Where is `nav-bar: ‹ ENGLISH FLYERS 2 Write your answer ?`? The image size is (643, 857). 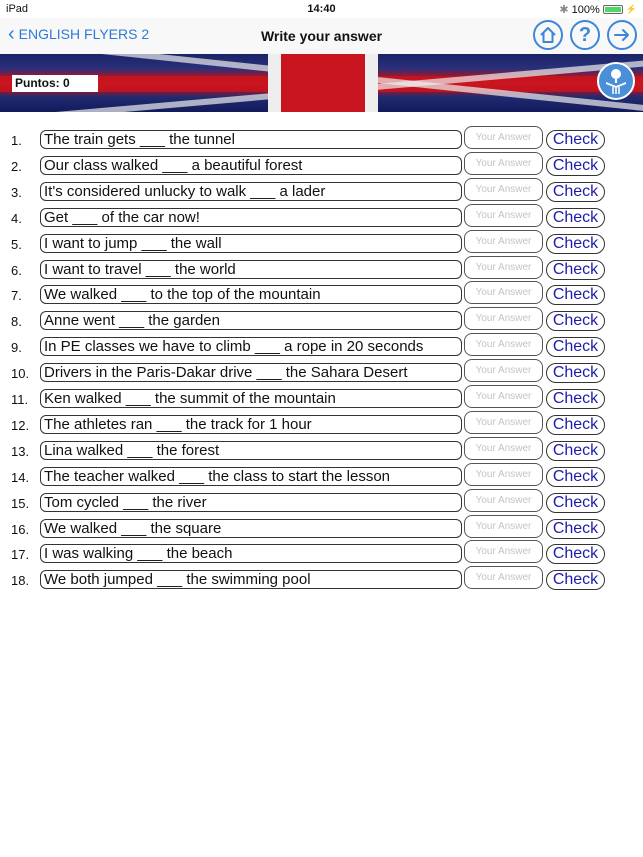
nav-bar: ‹ ENGLISH FLYERS 2 Write your answer ? is located at coordinates (321, 36).